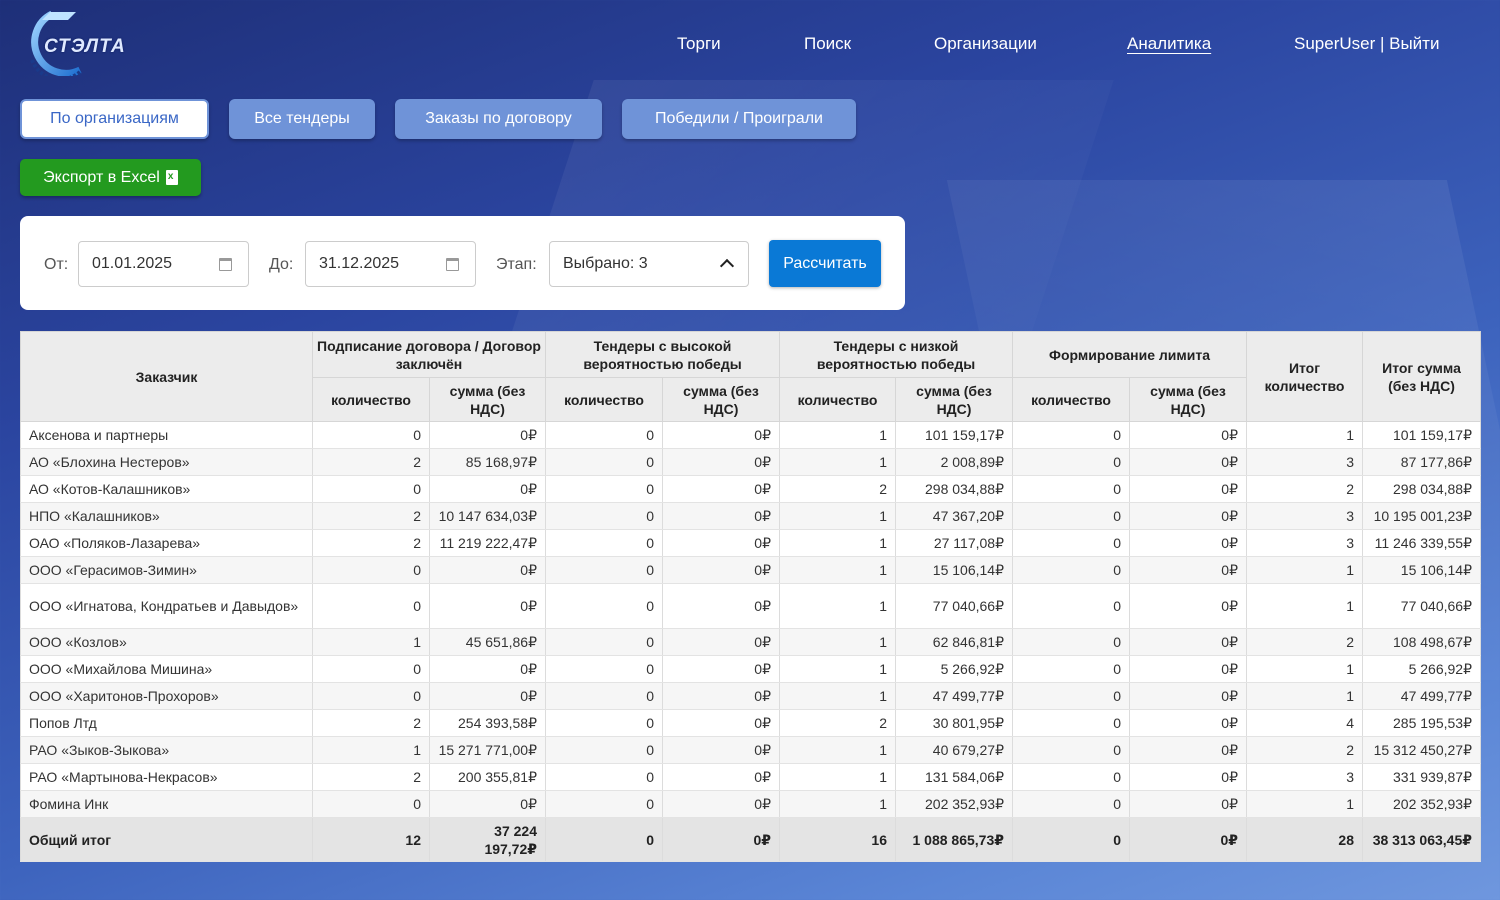 The image size is (1500, 900). I want to click on tab-contract-orders: Заказы по договору, so click(498, 119).